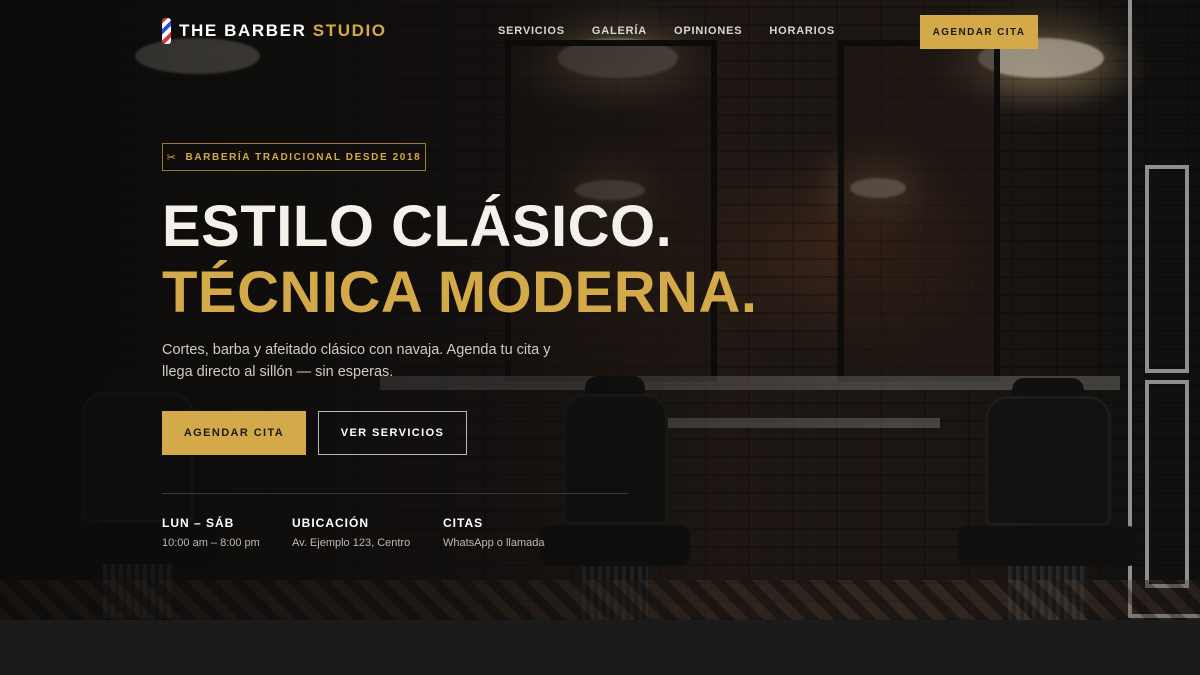 This screenshot has width=1200, height=675. Describe the element at coordinates (802, 31) in the screenshot. I see `nav-link-horarios: HORARIOS` at that location.